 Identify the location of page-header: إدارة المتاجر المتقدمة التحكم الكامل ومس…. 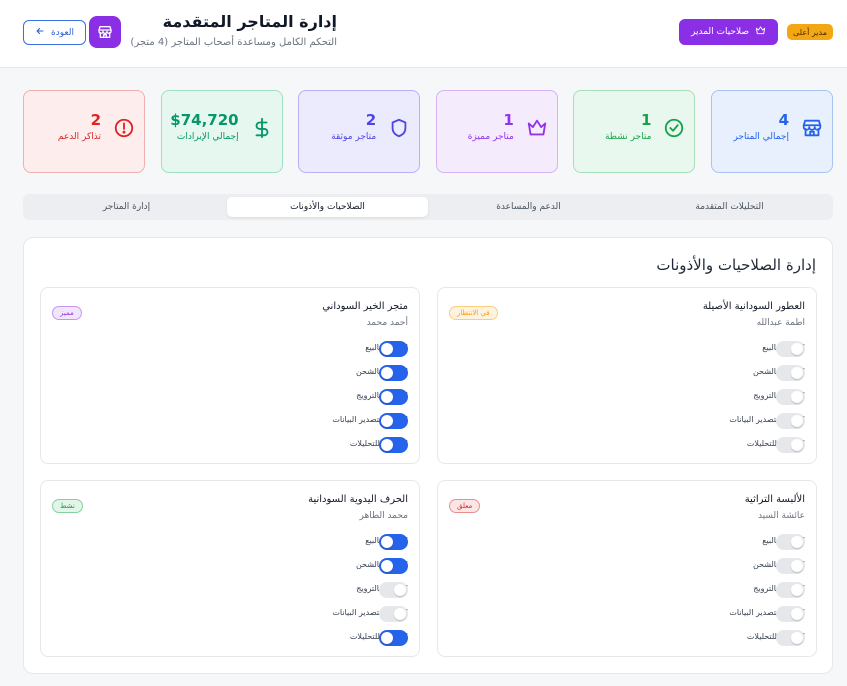
(423, 34).